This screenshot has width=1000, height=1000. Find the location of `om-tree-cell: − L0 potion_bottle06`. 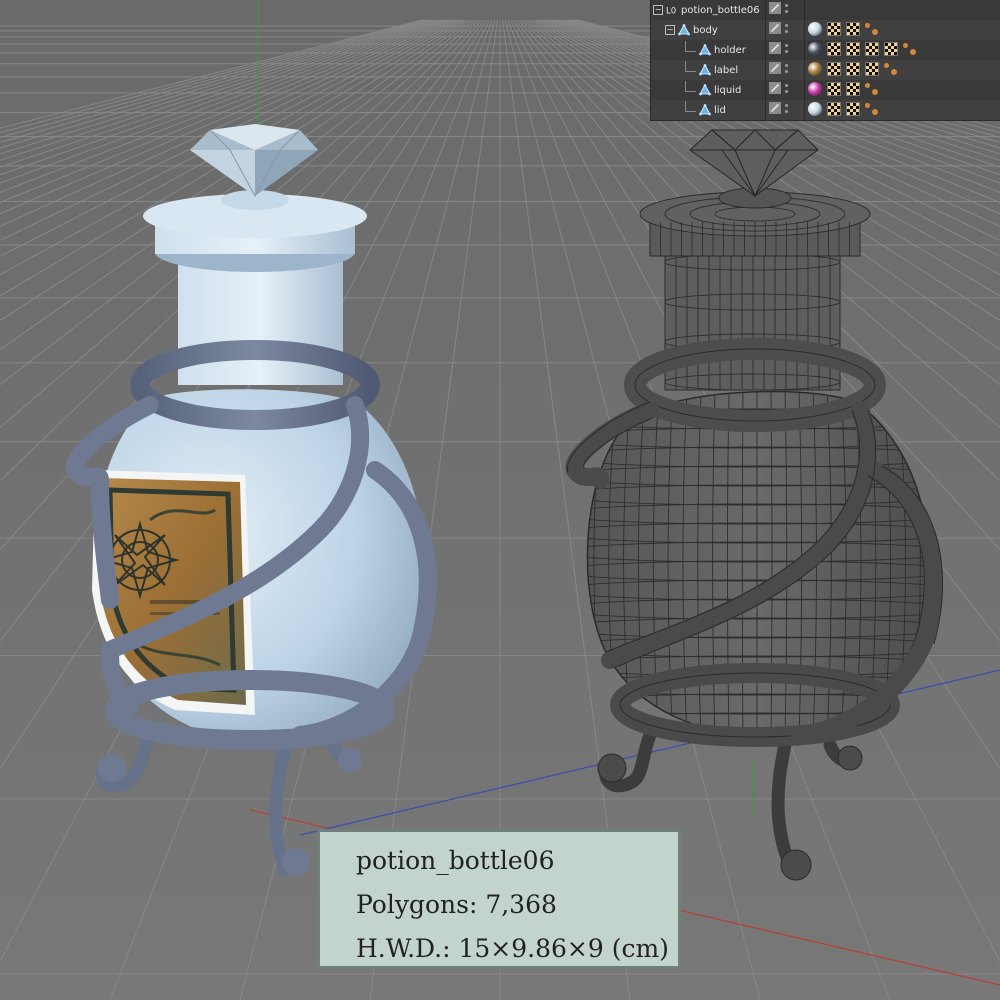

om-tree-cell: − L0 potion_bottle06 is located at coordinates (706, 10).